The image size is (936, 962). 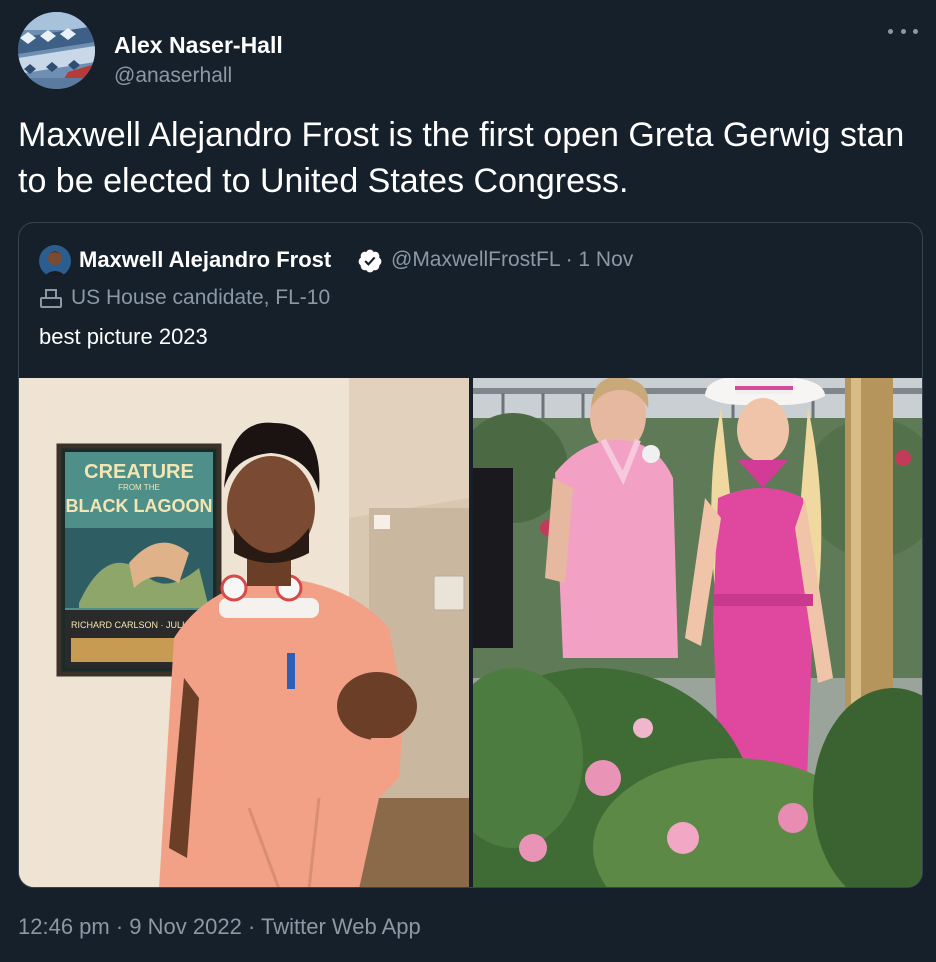 What do you see at coordinates (370, 261) in the screenshot?
I see `verified-badge-icon` at bounding box center [370, 261].